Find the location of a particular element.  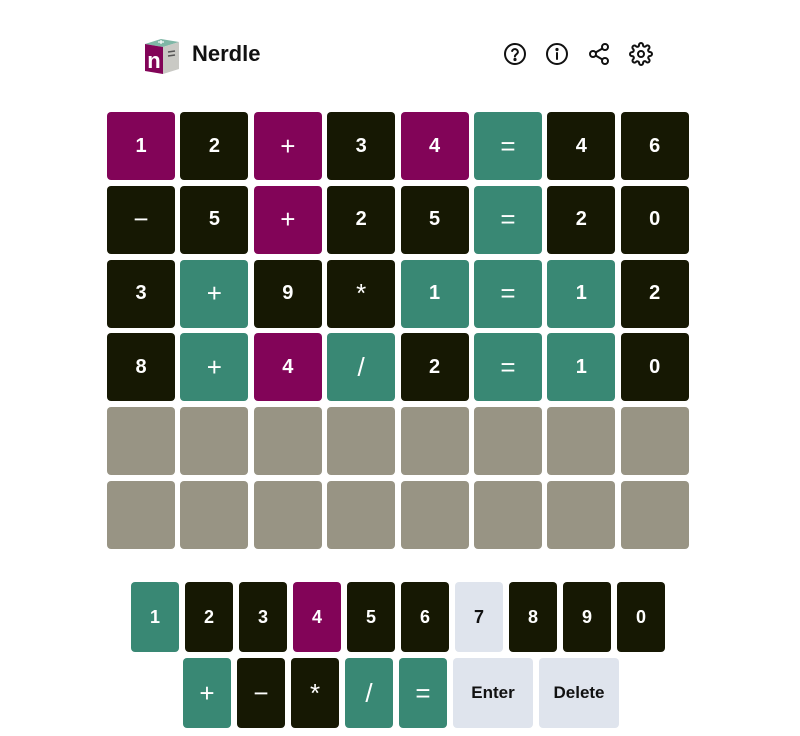

settings-icon is located at coordinates (641, 54).